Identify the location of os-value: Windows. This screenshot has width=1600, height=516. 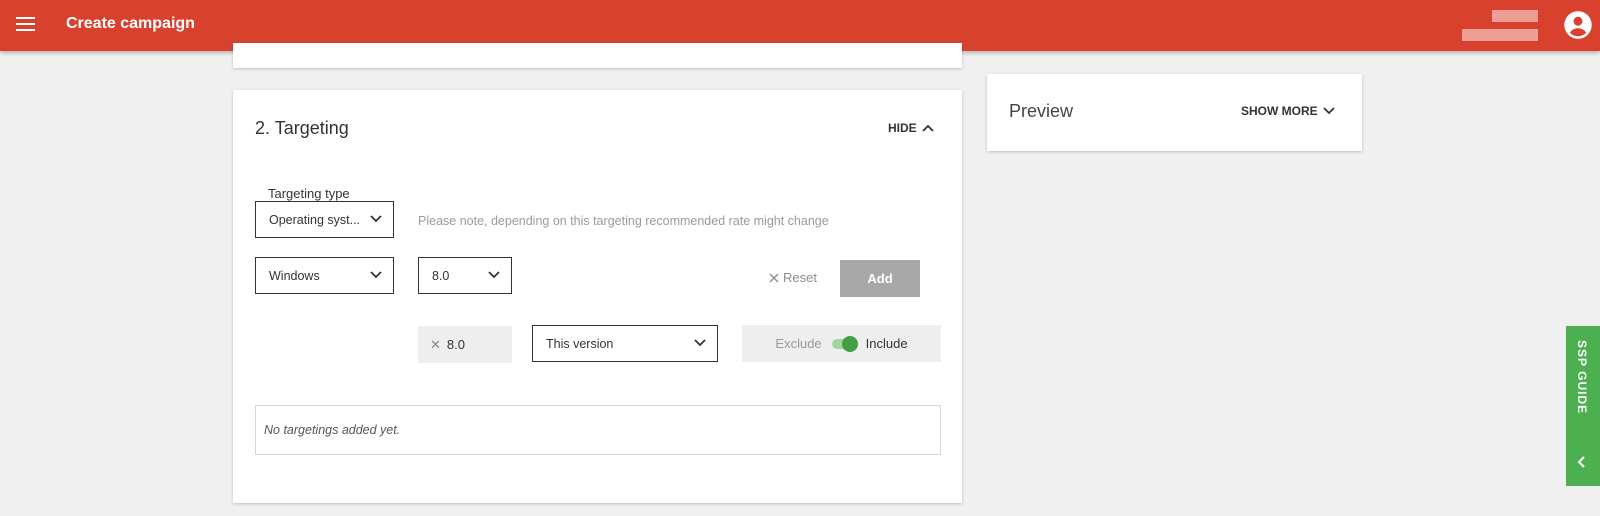
(294, 275).